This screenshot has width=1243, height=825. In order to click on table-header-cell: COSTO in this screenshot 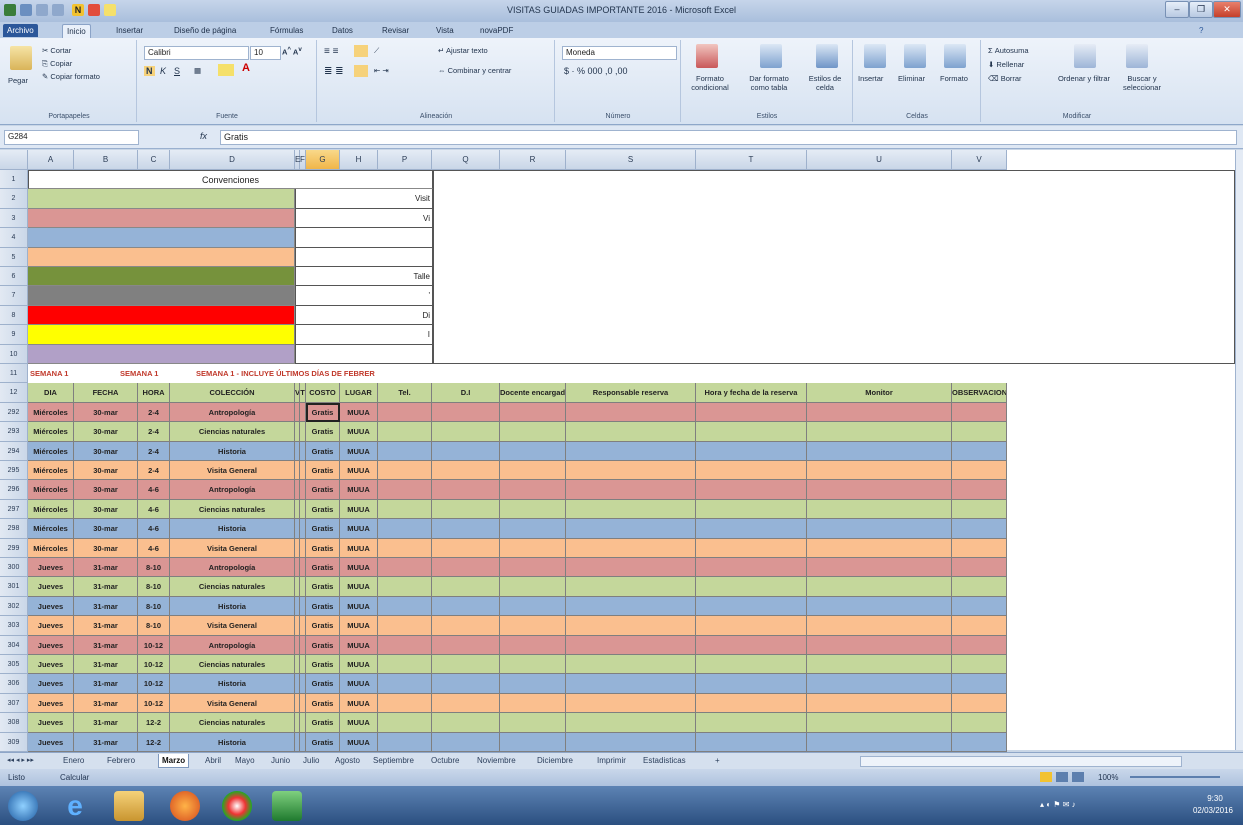, I will do `click(323, 393)`.